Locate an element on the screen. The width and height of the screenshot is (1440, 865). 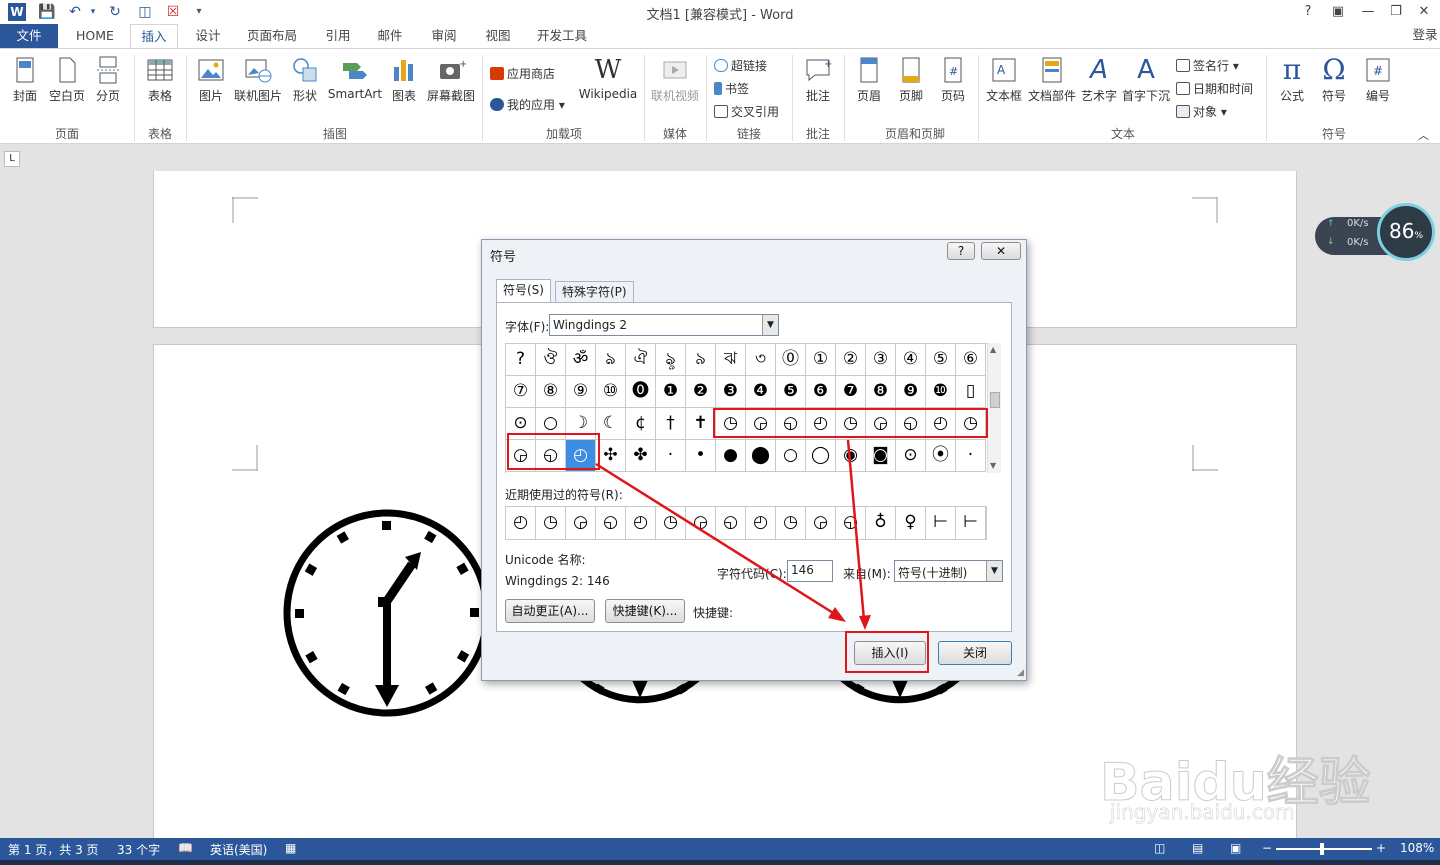
annotation-arrows is located at coordinates (733, 534).